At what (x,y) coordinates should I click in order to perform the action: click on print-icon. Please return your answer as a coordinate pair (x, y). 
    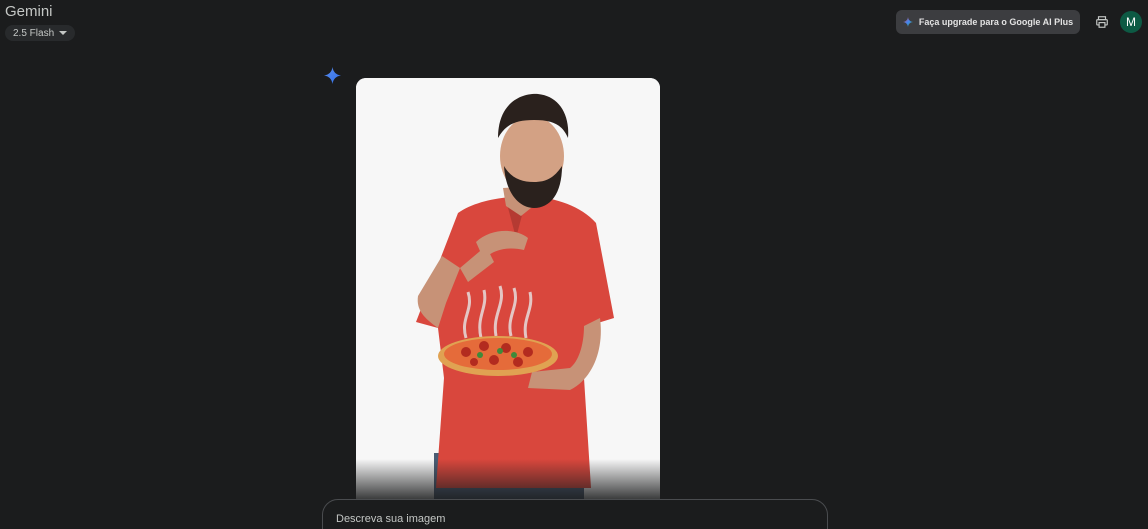
    Looking at the image, I should click on (1102, 22).